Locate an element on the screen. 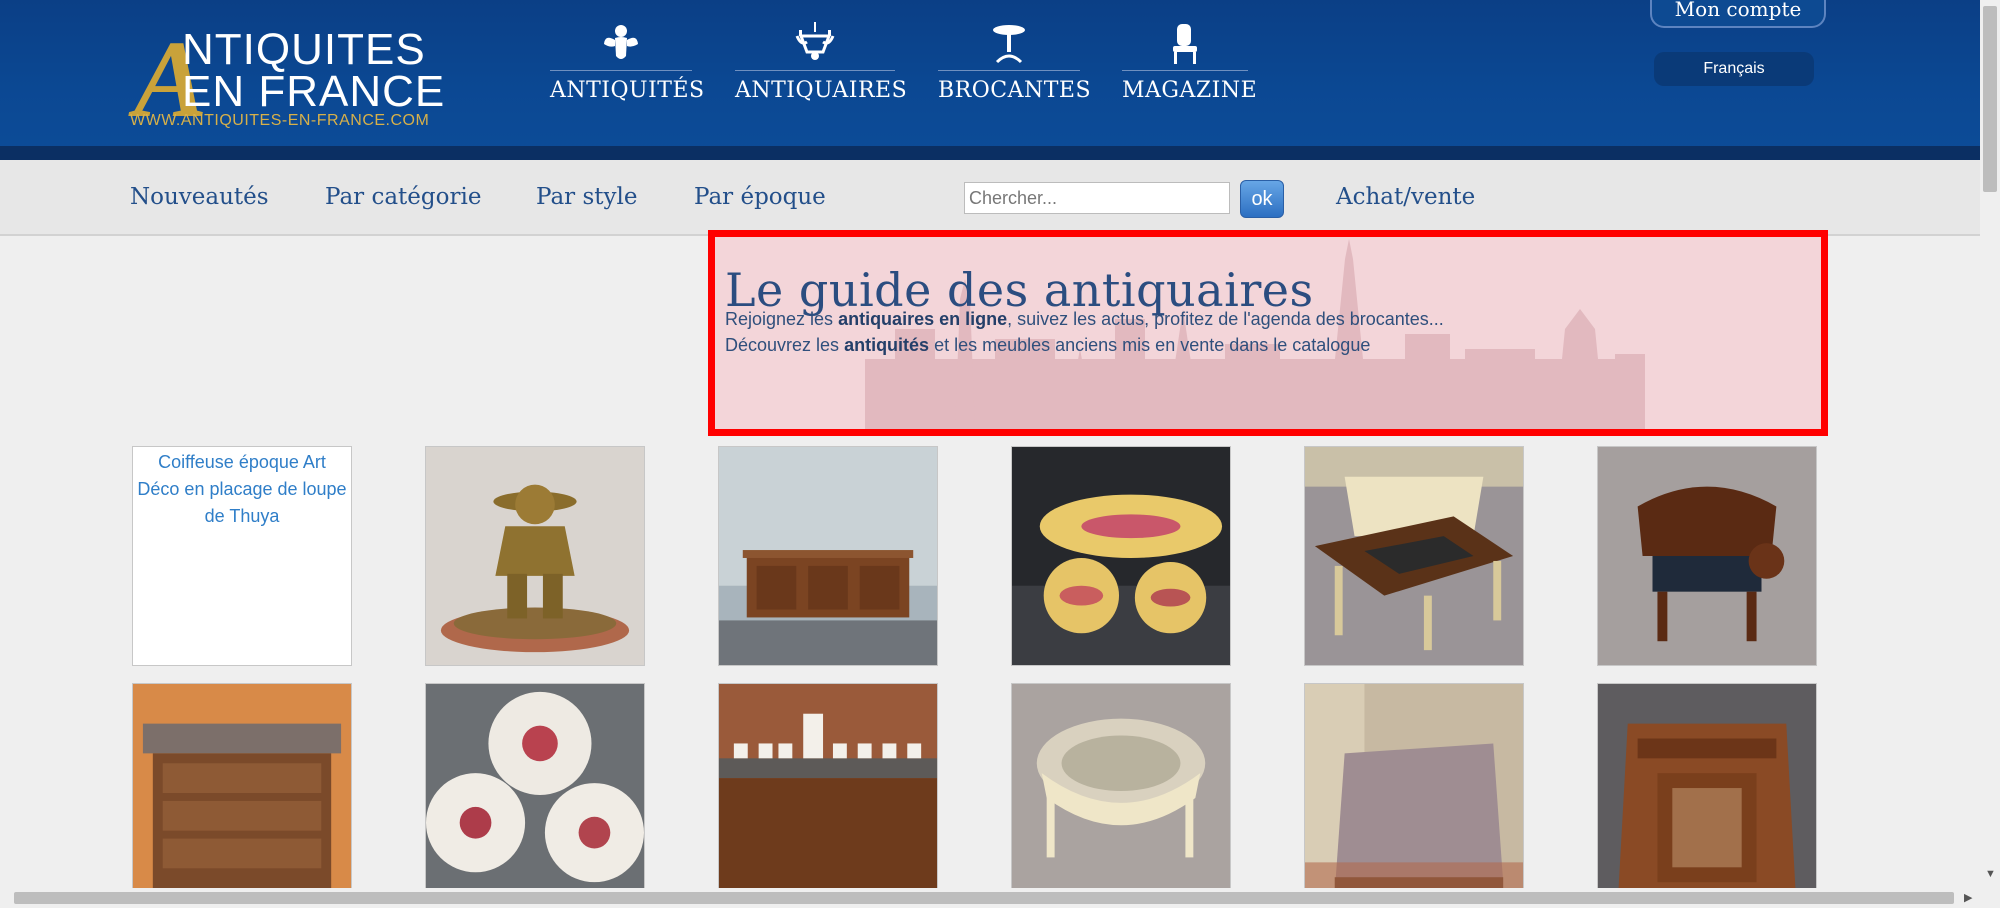 The image size is (2000, 908). account-button: Mon compte is located at coordinates (1738, 14).